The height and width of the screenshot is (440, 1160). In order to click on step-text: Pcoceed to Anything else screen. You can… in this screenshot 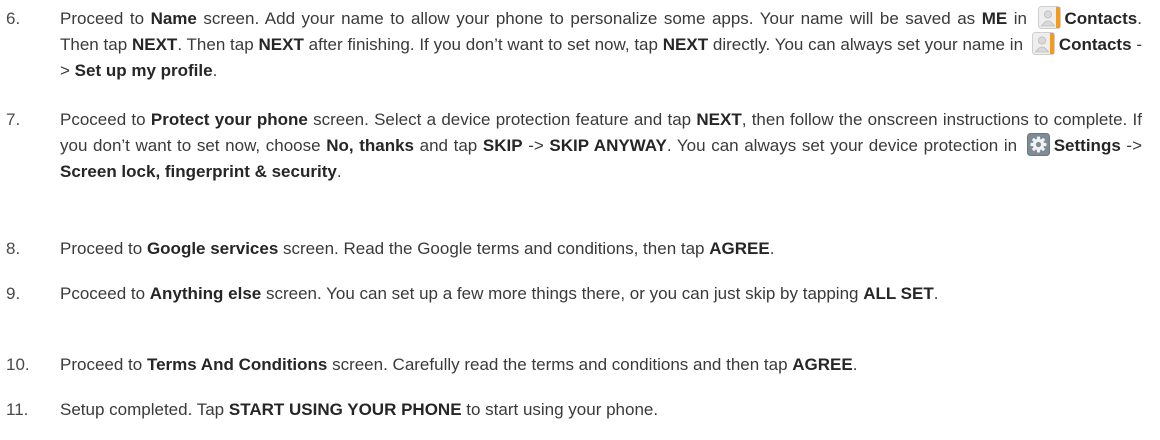, I will do `click(499, 293)`.